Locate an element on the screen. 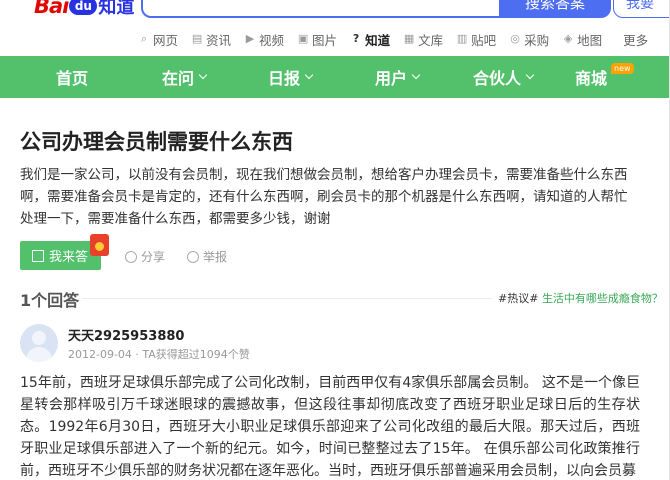  channel-label: 文库 is located at coordinates (431, 40).